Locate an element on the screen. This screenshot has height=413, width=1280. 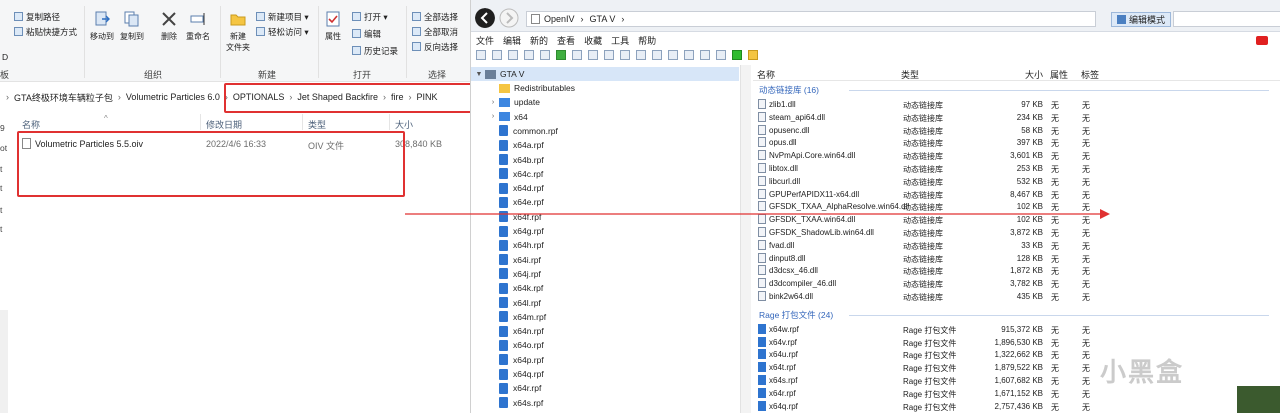
tree-item: Redistributables is located at coordinates (605, 88).